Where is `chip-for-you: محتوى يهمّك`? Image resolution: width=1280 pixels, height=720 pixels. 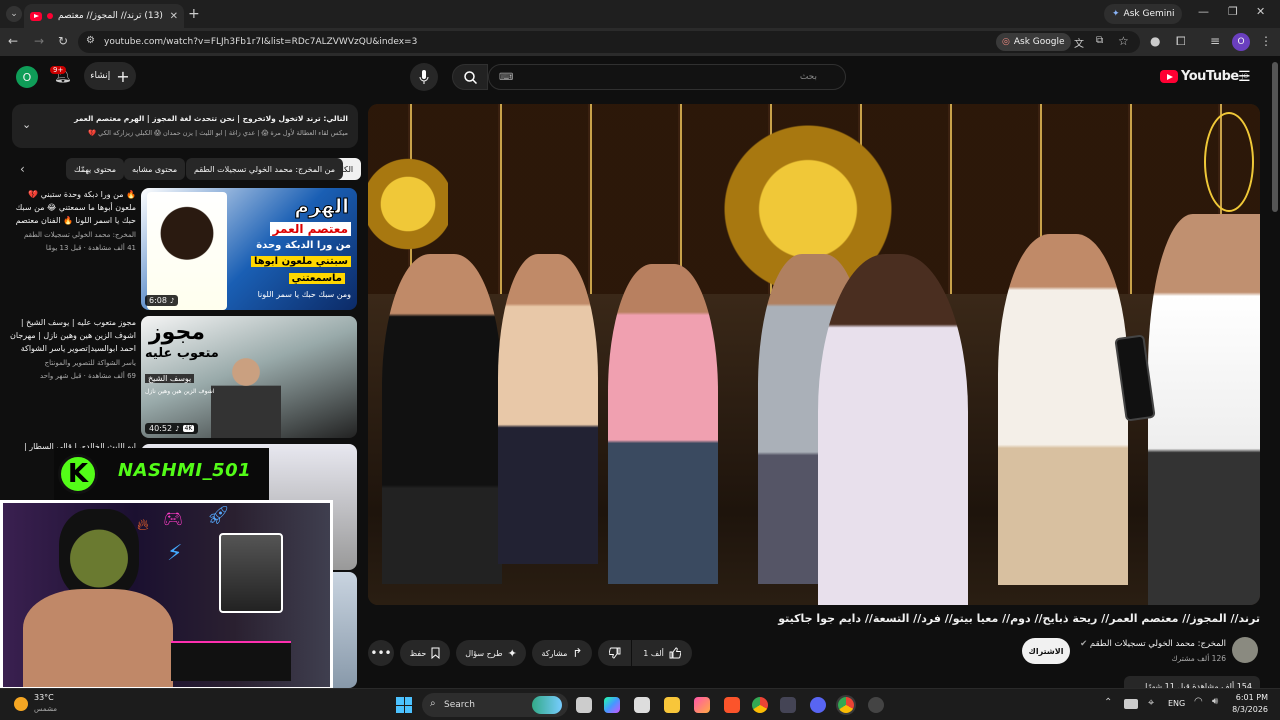
chip-for-you: محتوى يهمّك is located at coordinates (95, 169).